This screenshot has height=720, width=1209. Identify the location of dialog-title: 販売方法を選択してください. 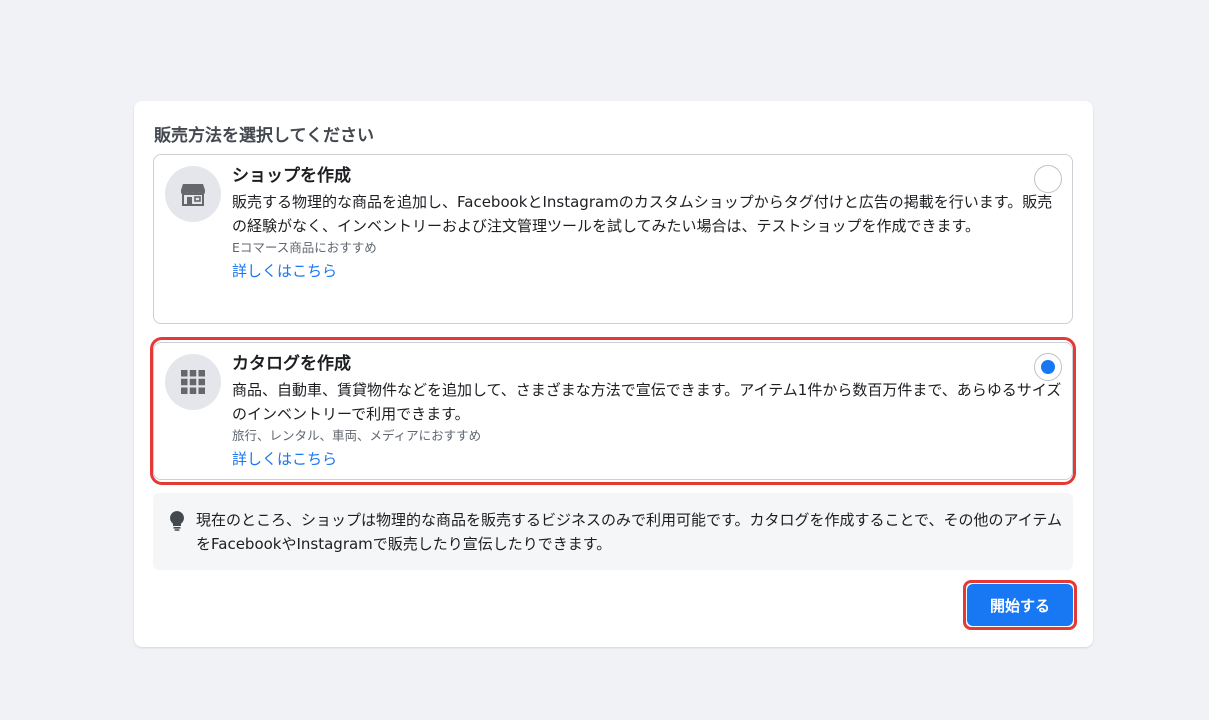
(264, 136).